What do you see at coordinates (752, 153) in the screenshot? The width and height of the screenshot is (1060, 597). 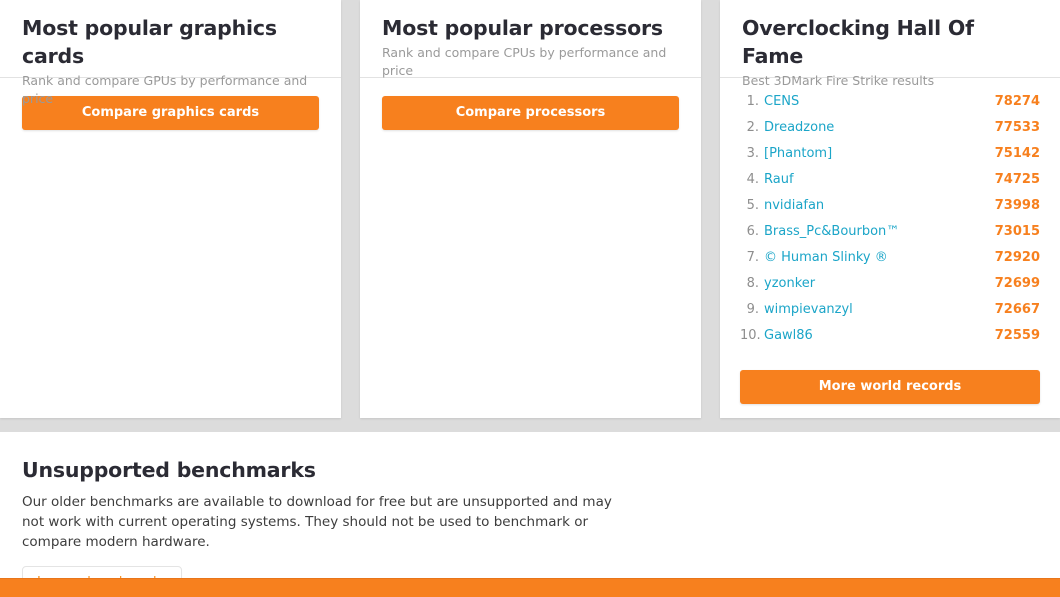 I see `hof-rank: 3.` at bounding box center [752, 153].